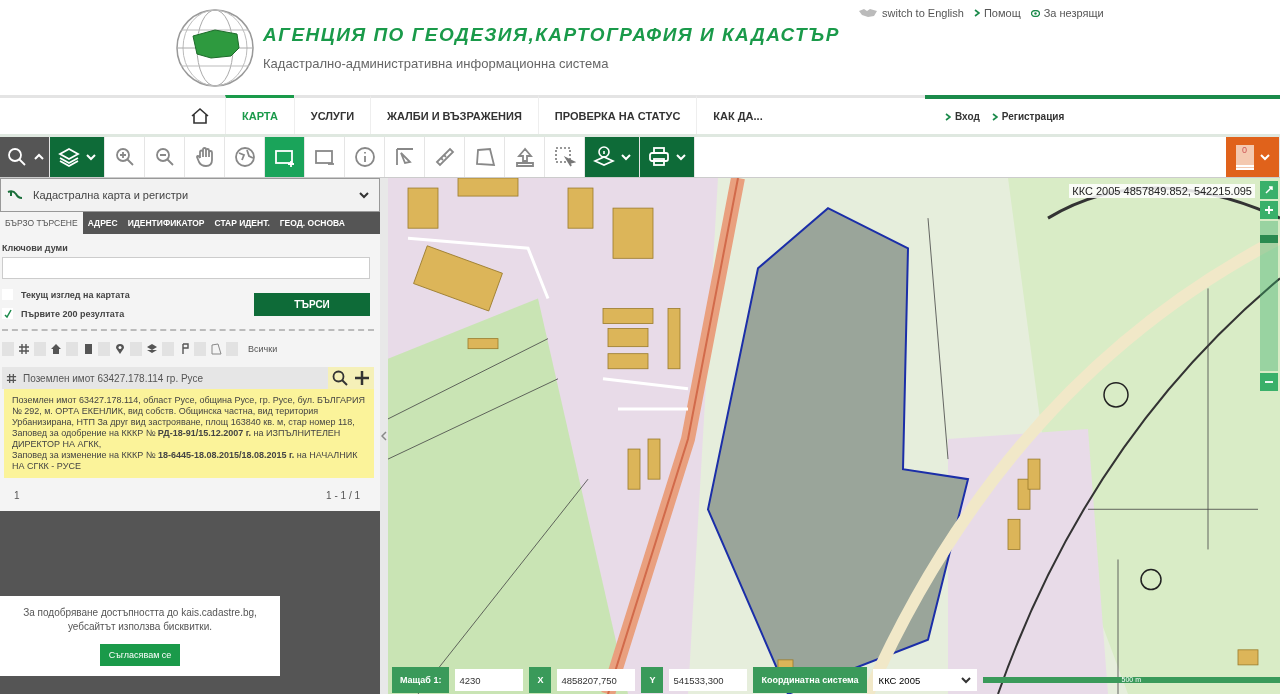  Describe the element at coordinates (911, 13) in the screenshot. I see `header-link: switch to English` at that location.